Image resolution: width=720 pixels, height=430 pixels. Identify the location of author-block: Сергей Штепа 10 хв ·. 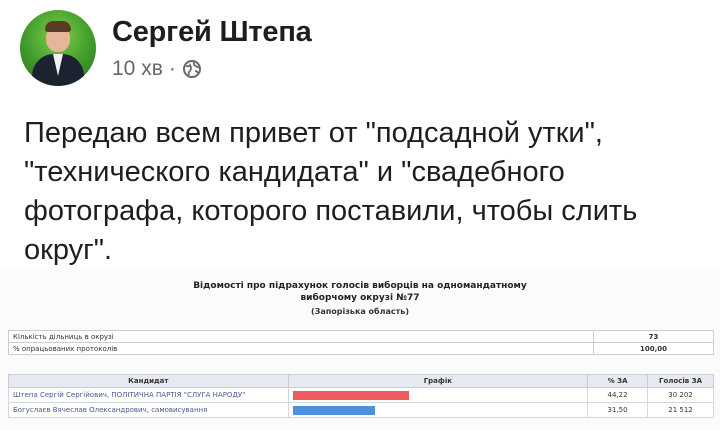
(212, 48).